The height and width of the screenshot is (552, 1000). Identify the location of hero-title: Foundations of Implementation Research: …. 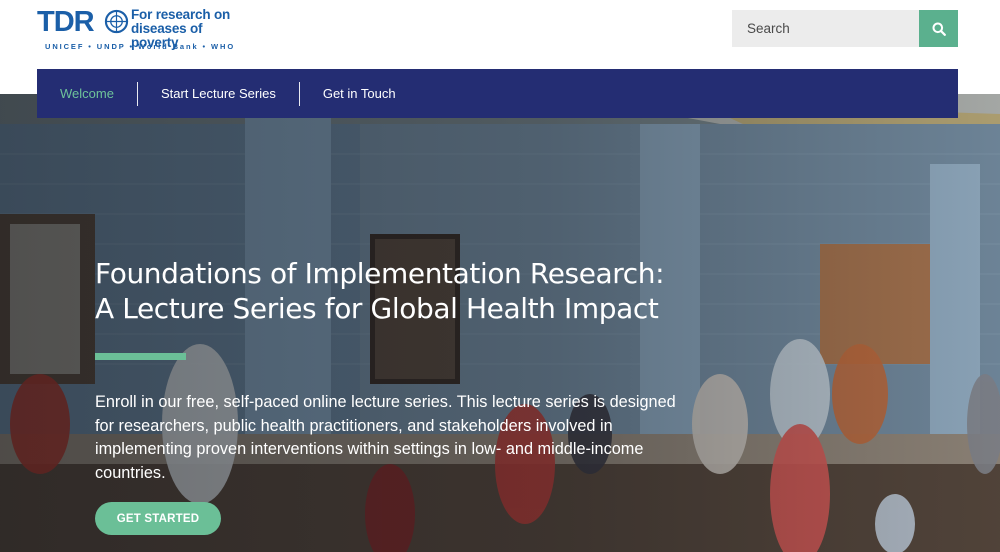
(415, 291).